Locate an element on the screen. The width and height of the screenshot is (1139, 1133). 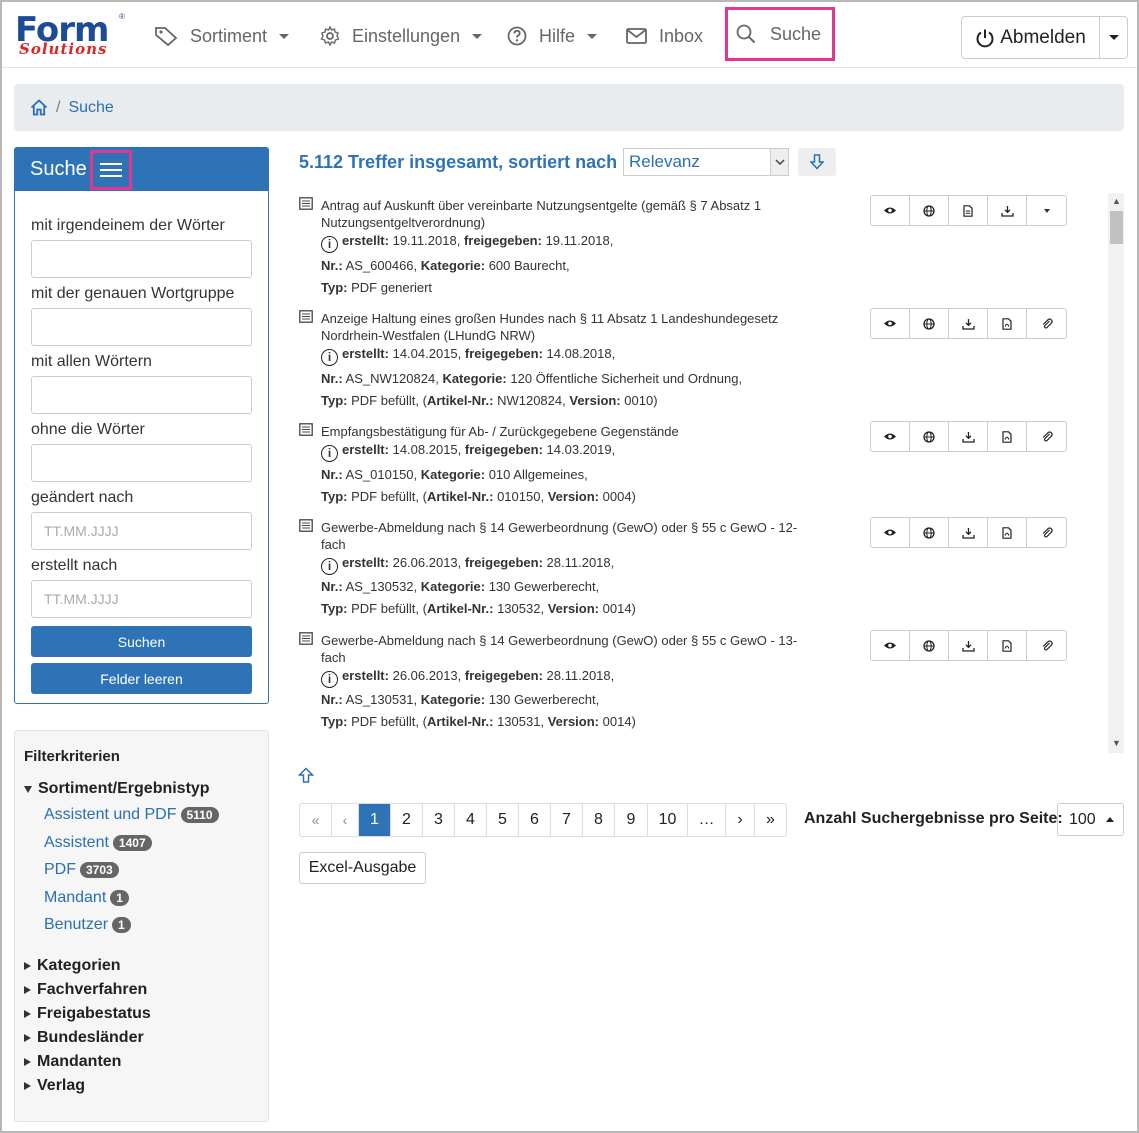
breadcrumb-current: Suche is located at coordinates (90, 108).